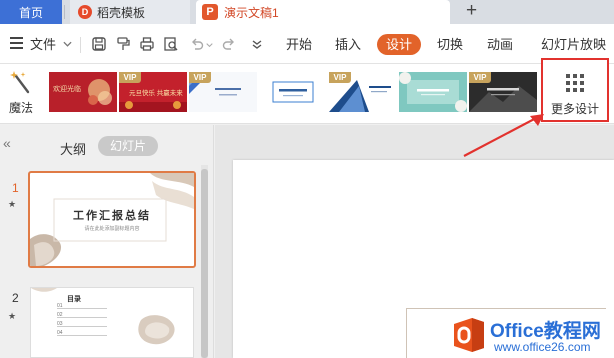  What do you see at coordinates (15, 188) in the screenshot?
I see `slide-number: 1` at bounding box center [15, 188].